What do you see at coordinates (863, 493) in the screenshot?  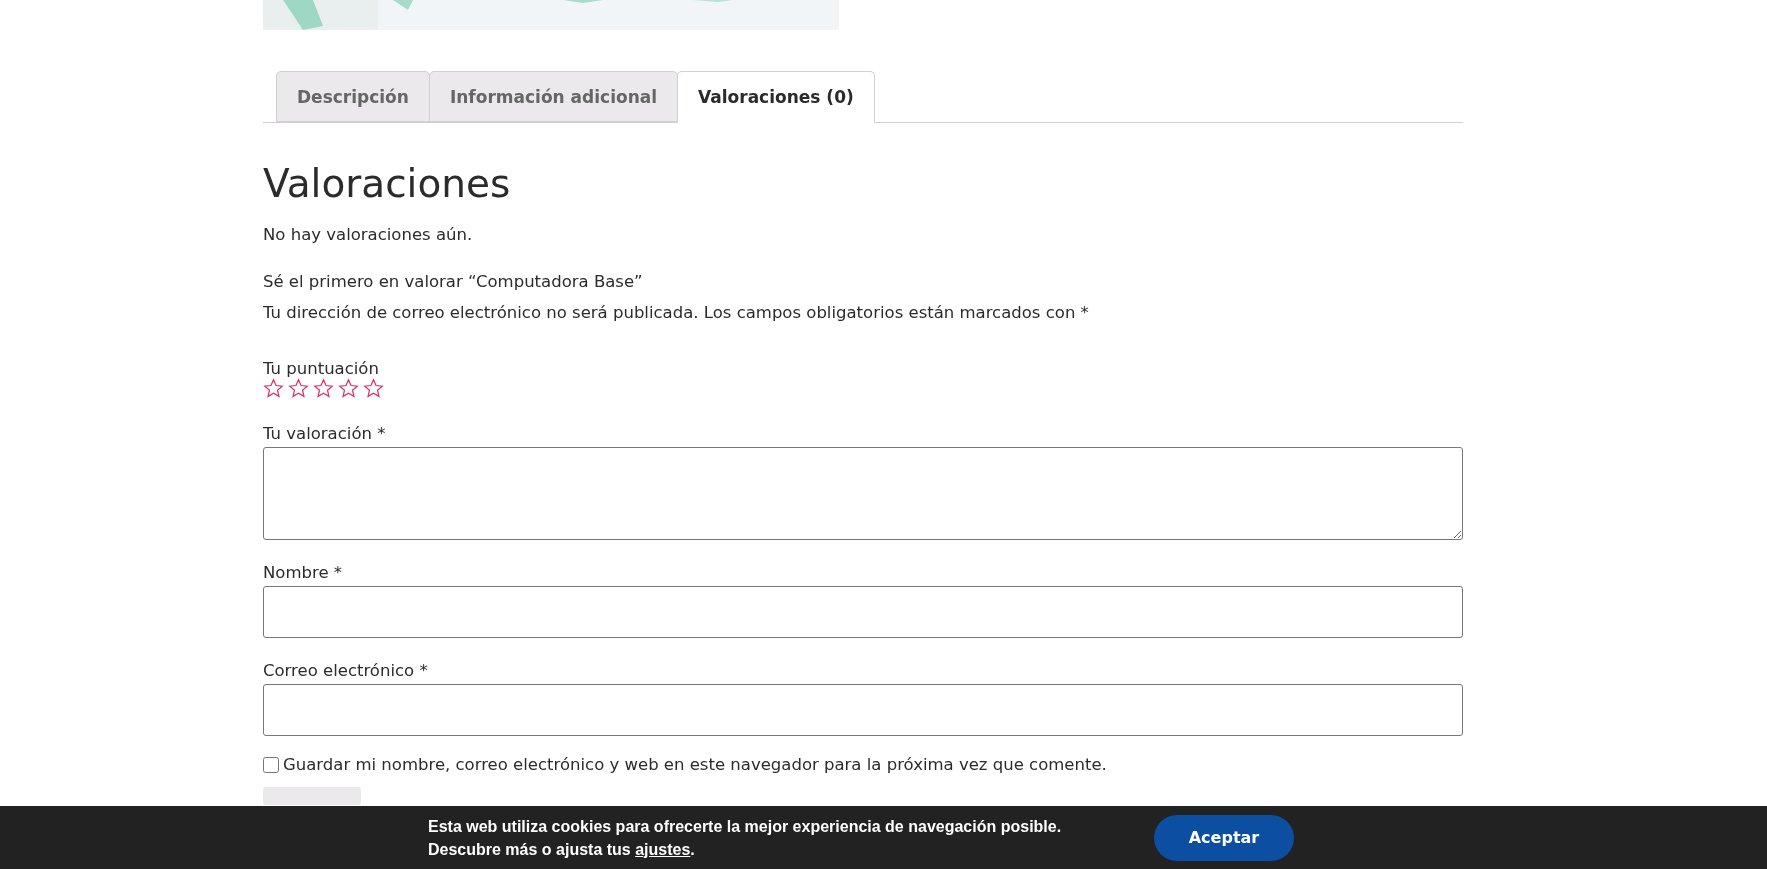 I see `review-field` at bounding box center [863, 493].